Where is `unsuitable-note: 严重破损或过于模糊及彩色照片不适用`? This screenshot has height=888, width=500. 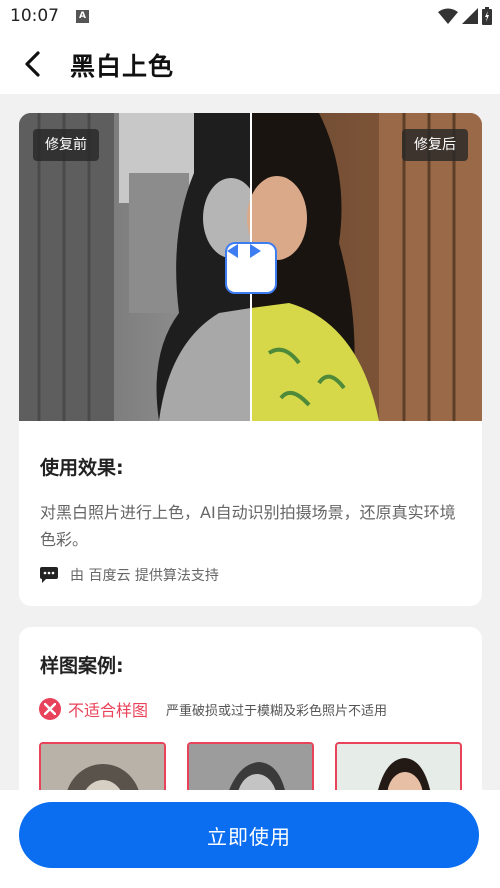
unsuitable-note: 严重破损或过于模糊及彩色照片不适用 is located at coordinates (277, 711).